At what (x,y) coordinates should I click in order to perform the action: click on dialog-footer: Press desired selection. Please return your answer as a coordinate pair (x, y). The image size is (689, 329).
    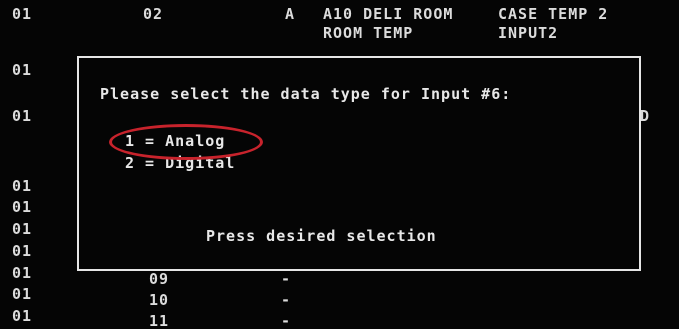
    Looking at the image, I should click on (321, 236).